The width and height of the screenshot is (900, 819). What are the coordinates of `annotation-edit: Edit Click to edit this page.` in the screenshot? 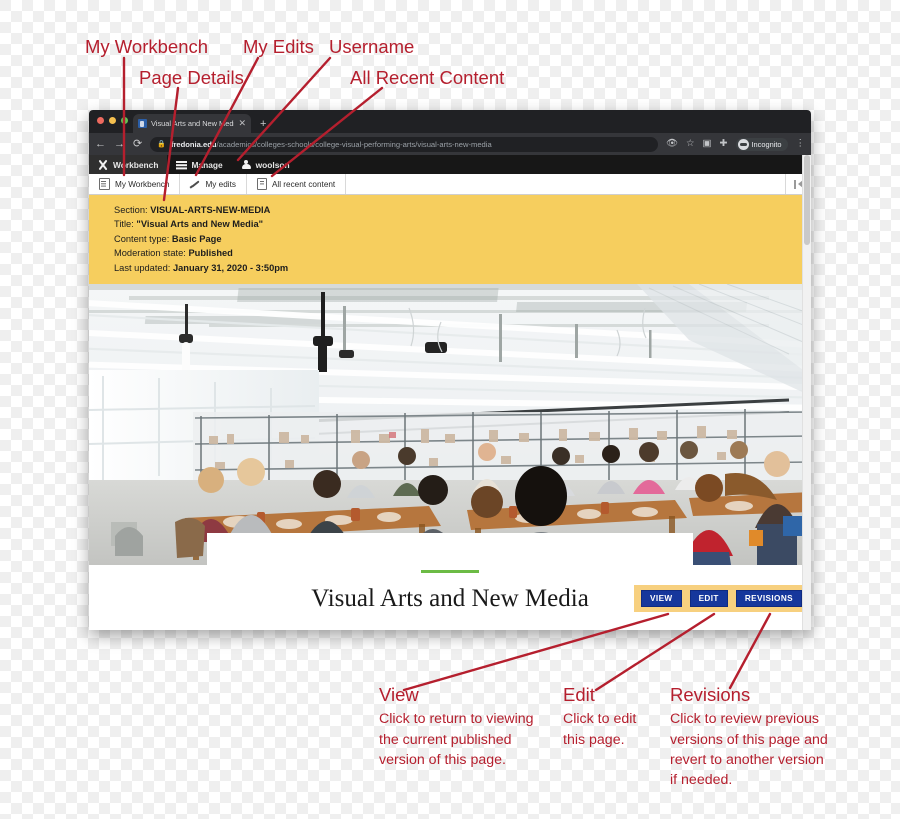 It's located at (611, 717).